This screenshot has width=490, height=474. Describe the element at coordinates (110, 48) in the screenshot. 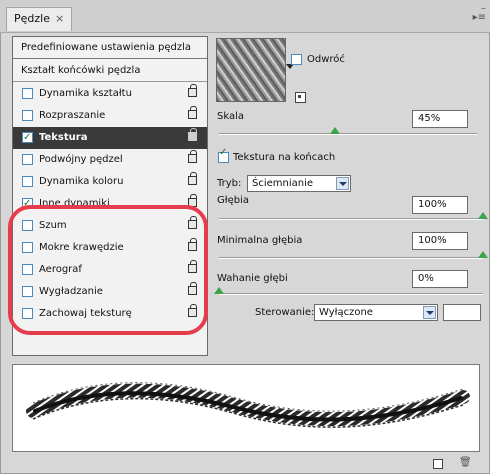

I see `brush-presets-item: Predefiniowane ustawienia pędzla` at that location.